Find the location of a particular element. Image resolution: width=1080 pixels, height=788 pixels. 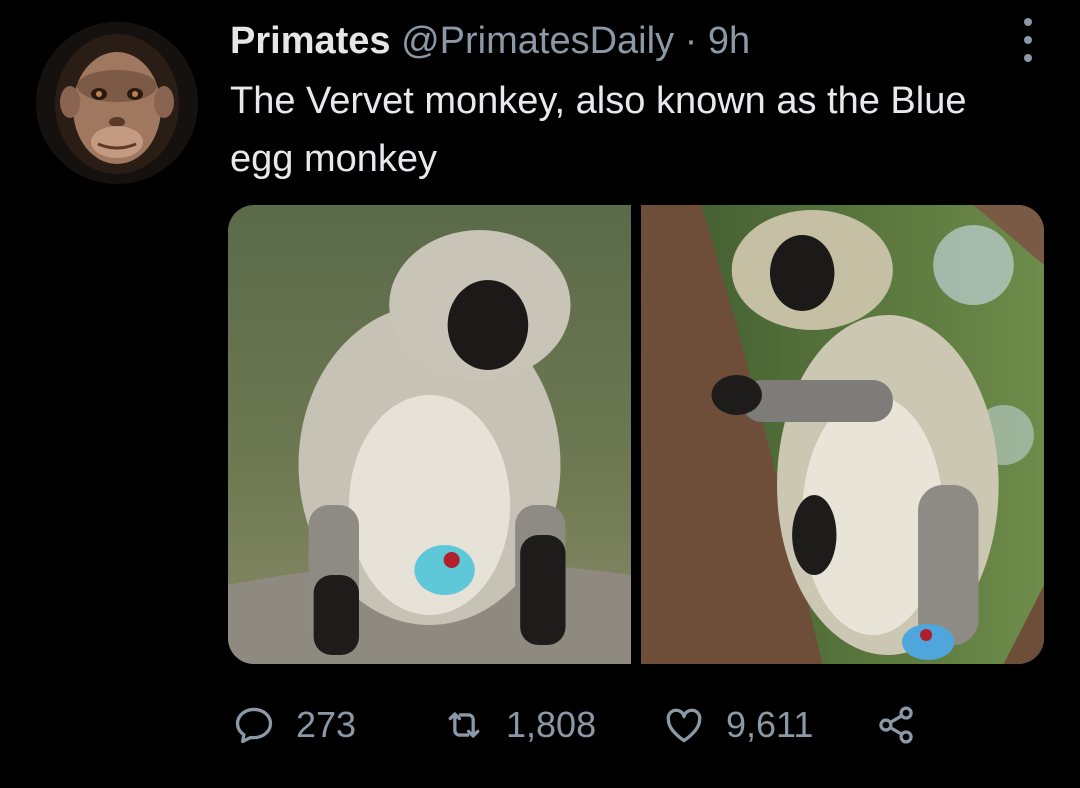

tweet-time: 9h is located at coordinates (729, 41).